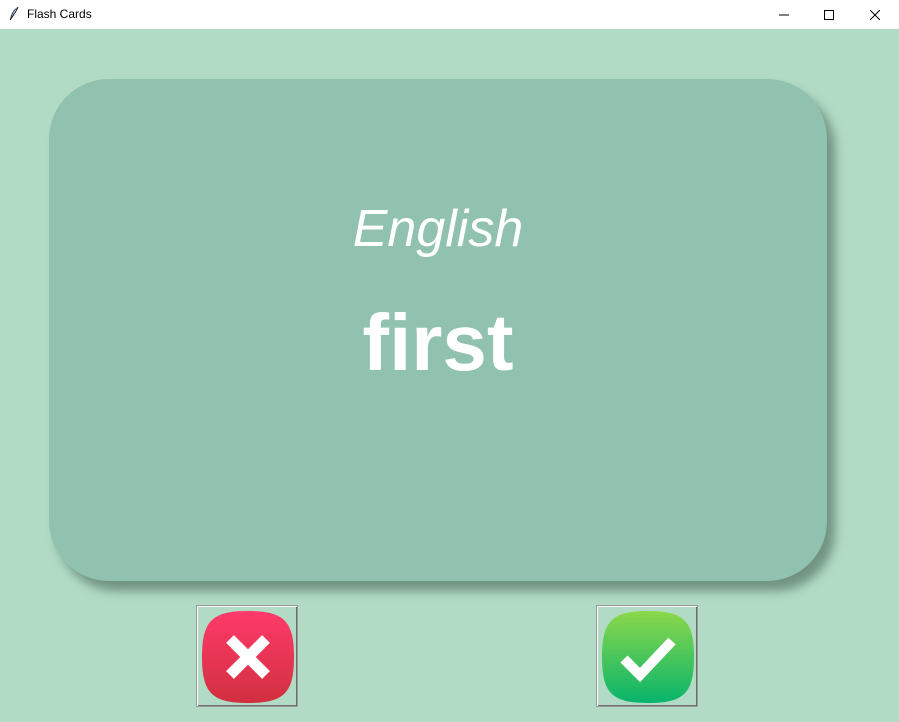  Describe the element at coordinates (449, 14) in the screenshot. I see `title-bar: Flash Cards` at that location.